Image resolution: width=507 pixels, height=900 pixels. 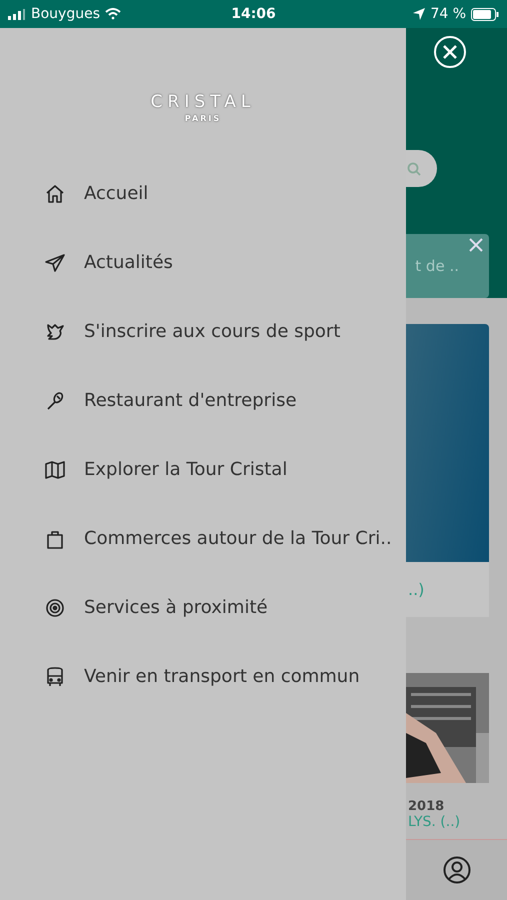 I want to click on menu-item: Explorer la Tour Cristal, so click(x=203, y=469).